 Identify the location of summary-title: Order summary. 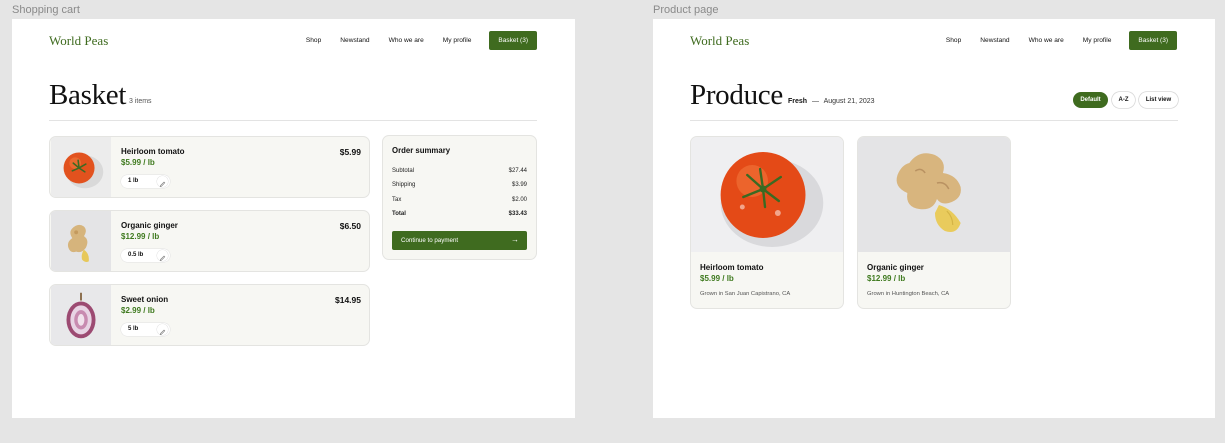
(421, 150).